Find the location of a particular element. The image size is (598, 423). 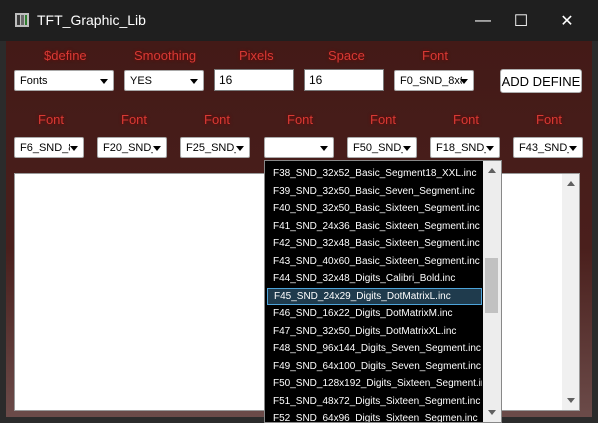

font-combo-3: F25_SND_1 is located at coordinates (215, 147).